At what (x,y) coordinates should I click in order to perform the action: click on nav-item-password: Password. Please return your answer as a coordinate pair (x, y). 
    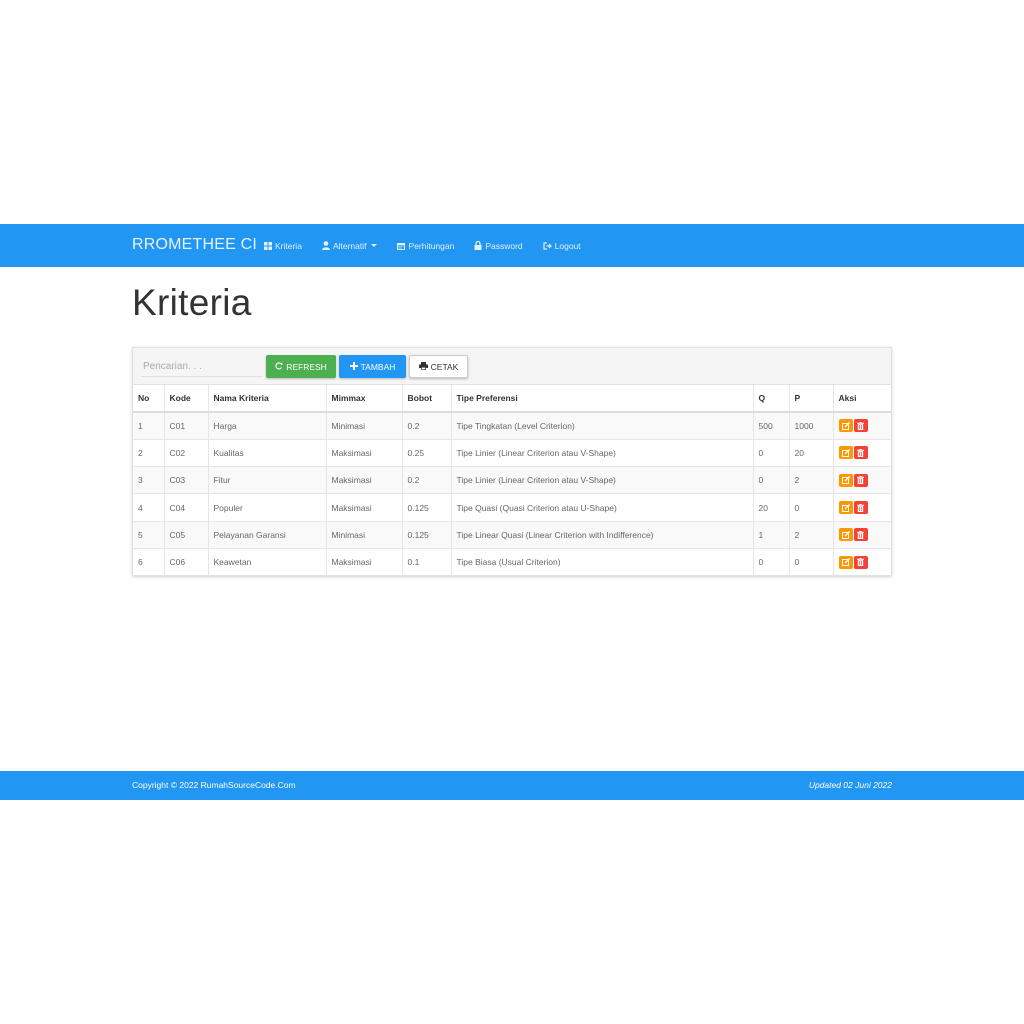
    Looking at the image, I should click on (498, 245).